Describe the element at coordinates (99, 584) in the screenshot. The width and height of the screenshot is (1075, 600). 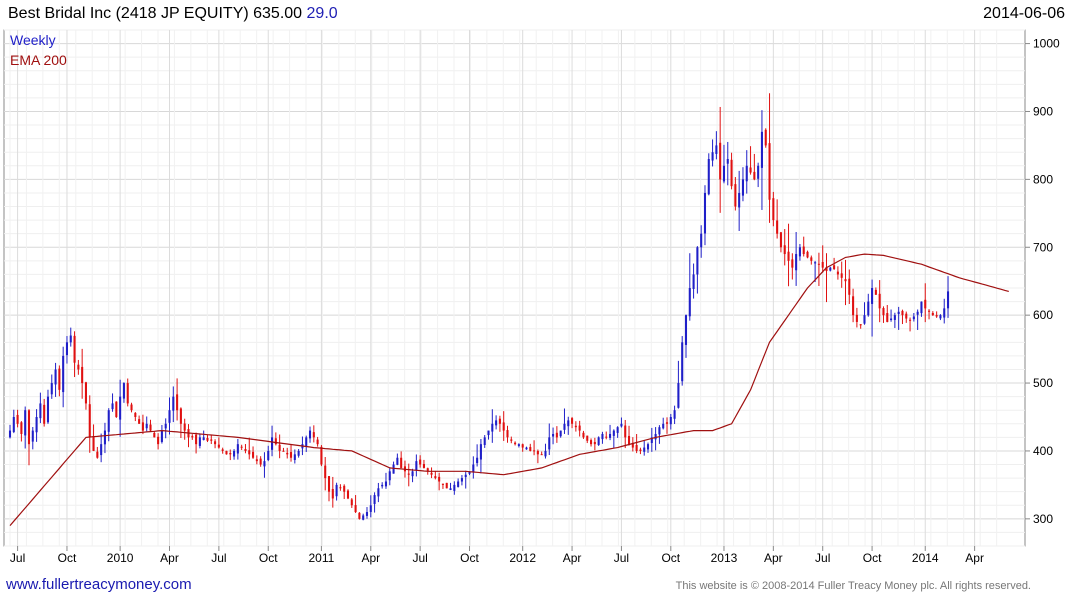
I see `site-link: www.fullertreacymoney.com` at that location.